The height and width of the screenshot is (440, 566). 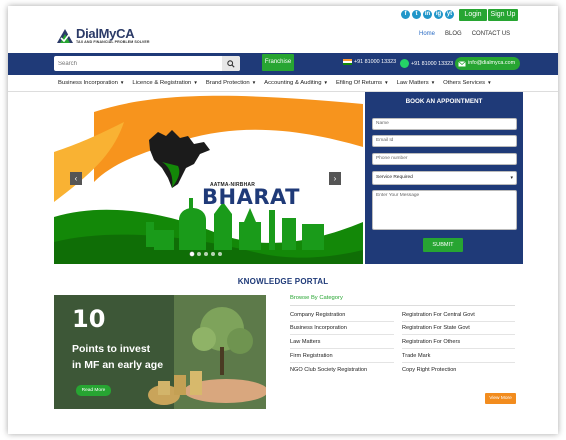 I want to click on menu-efiling-returns: Efiling Of Returns ▼, so click(x=362, y=83).